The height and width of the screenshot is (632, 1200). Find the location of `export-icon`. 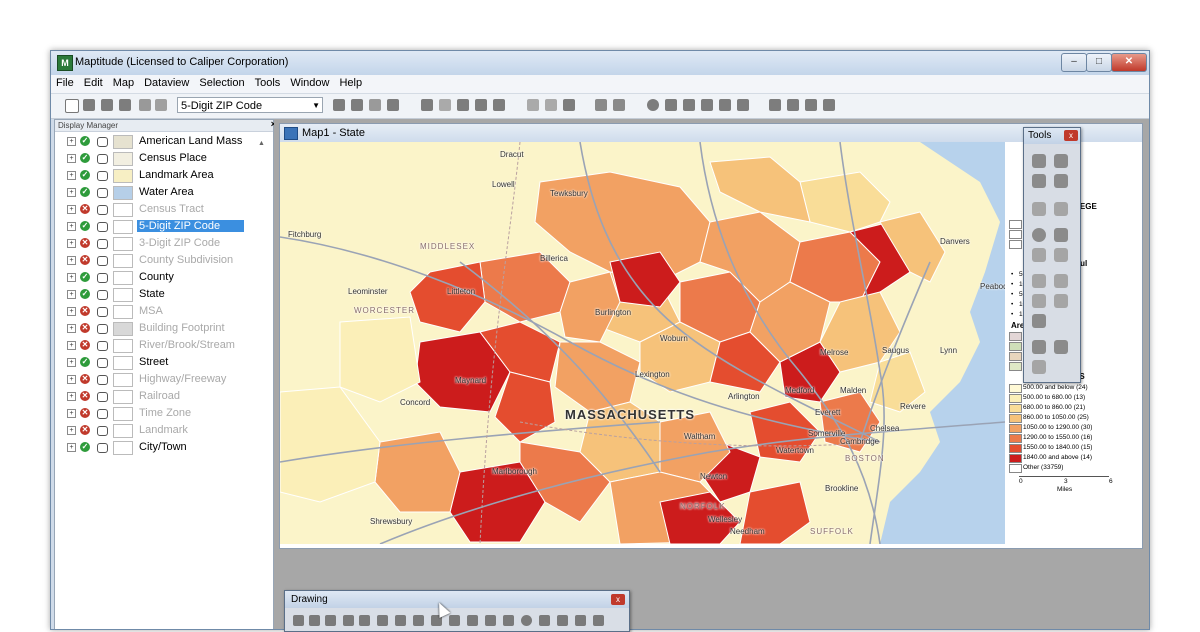

export-icon is located at coordinates (569, 105).